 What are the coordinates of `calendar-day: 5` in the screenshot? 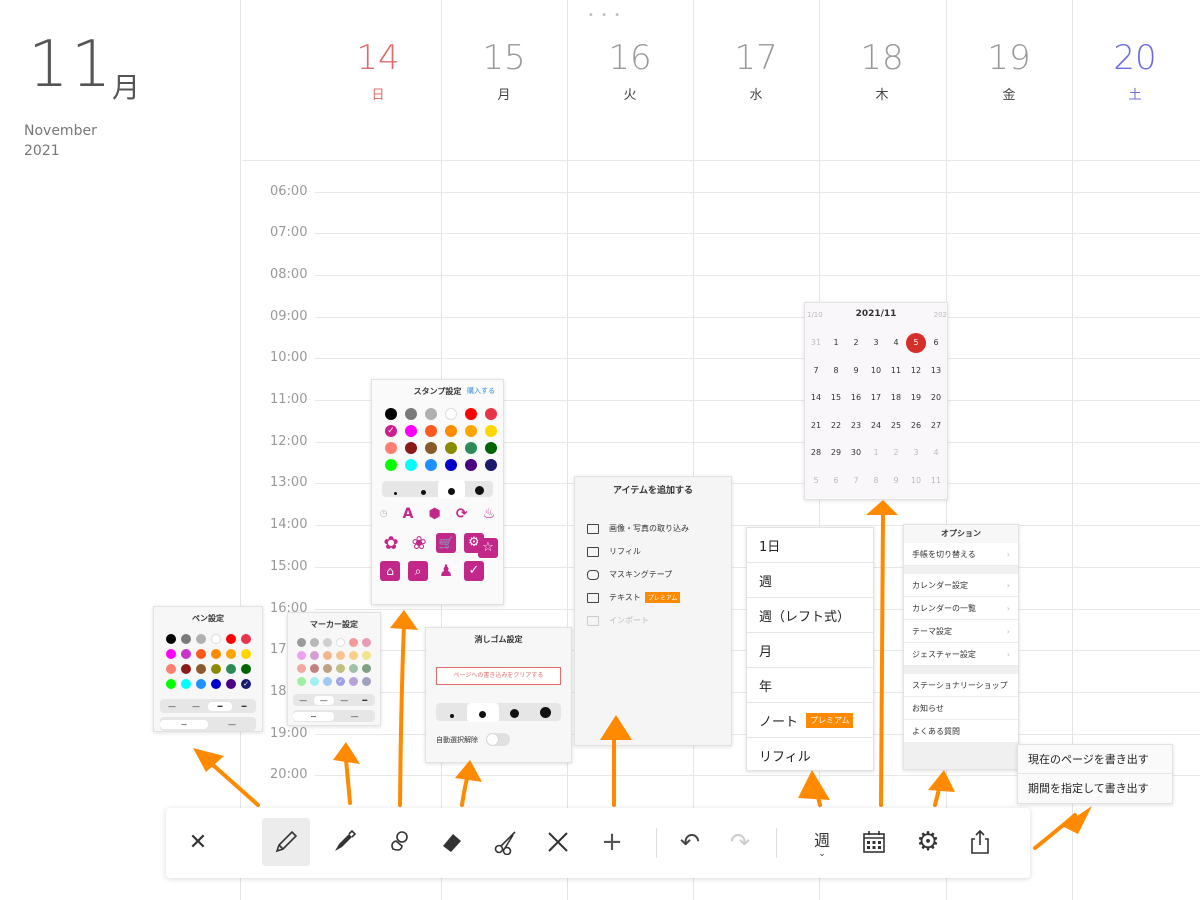 It's located at (916, 343).